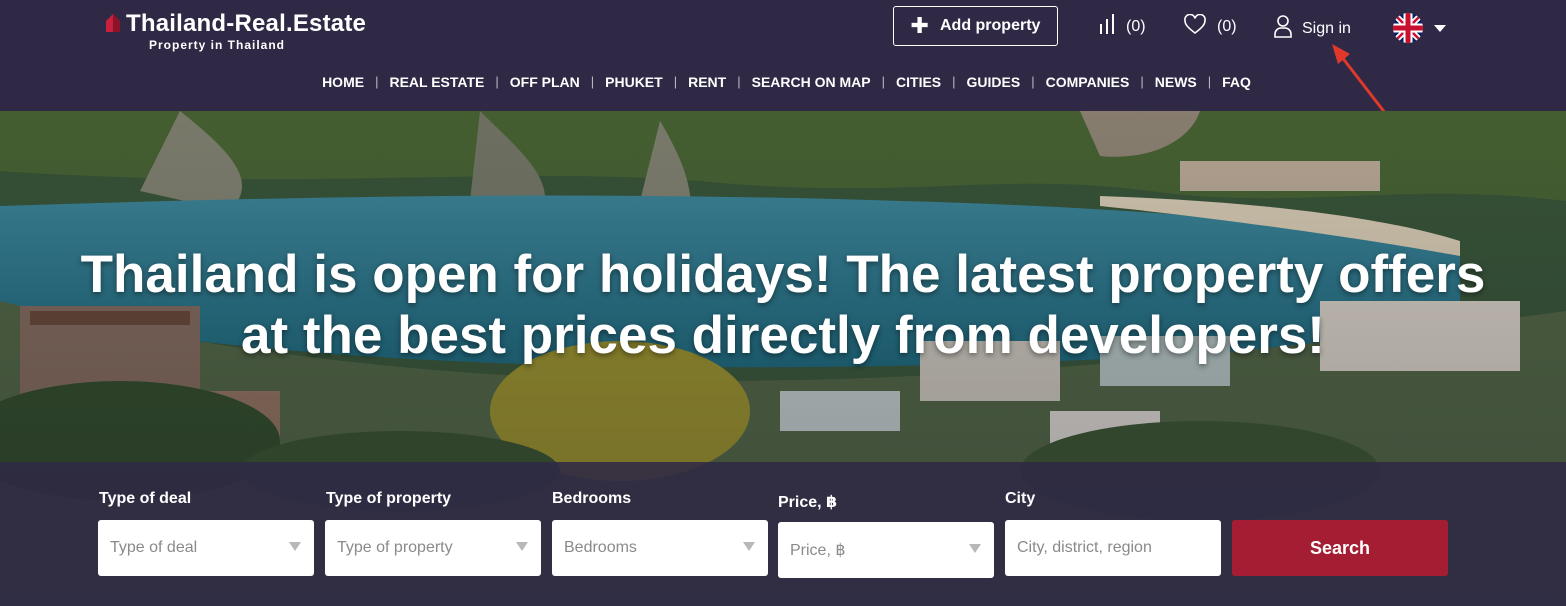  I want to click on logo-subtitle: Property in Thailand, so click(217, 45).